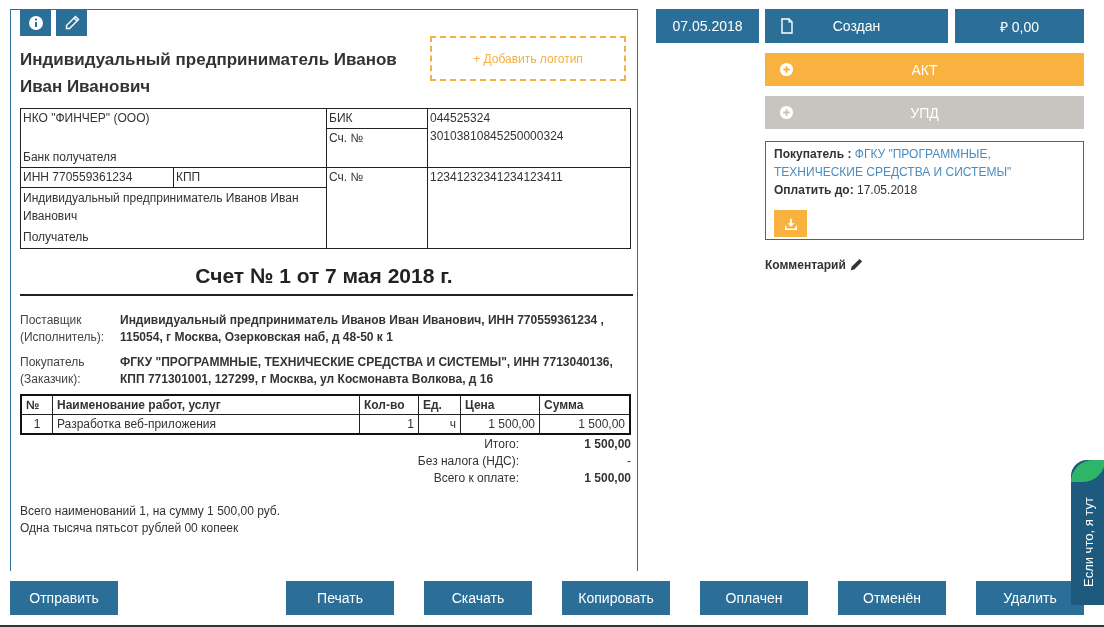 This screenshot has width=1104, height=627. I want to click on action-button: Копировать, so click(616, 598).